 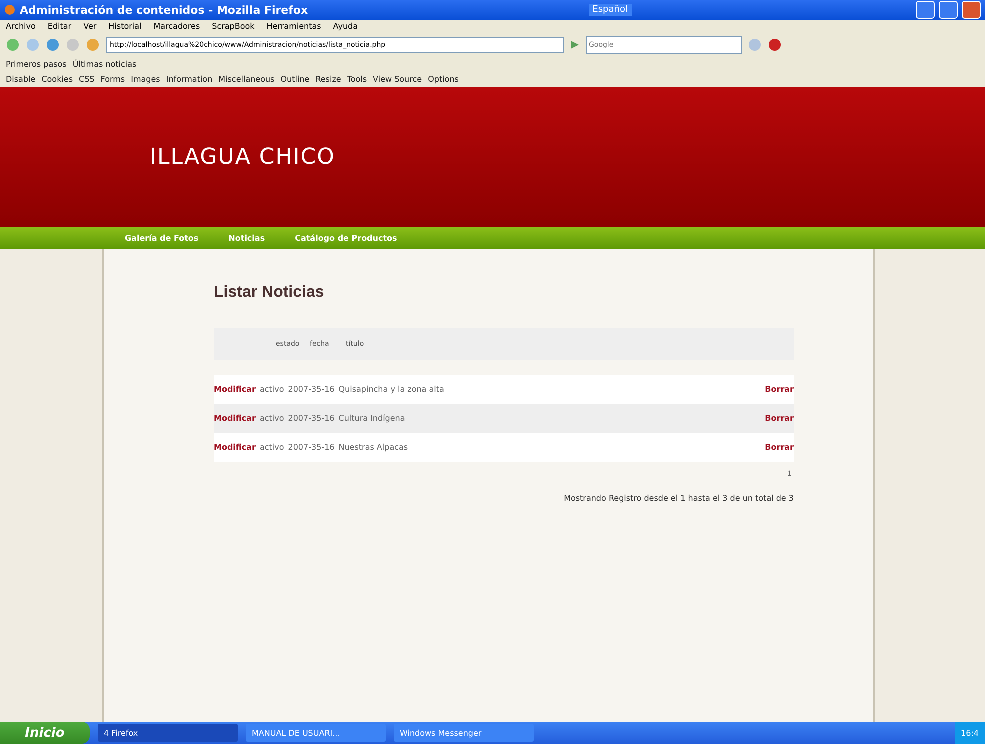 What do you see at coordinates (246, 79) in the screenshot?
I see `toolbar-menu: Miscellaneous` at bounding box center [246, 79].